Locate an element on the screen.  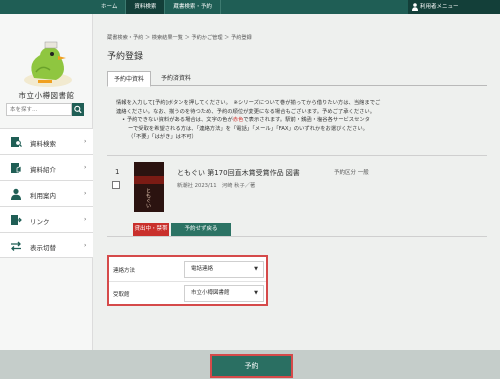
reservation-category: 予約区分 一般 is located at coordinates (351, 173).